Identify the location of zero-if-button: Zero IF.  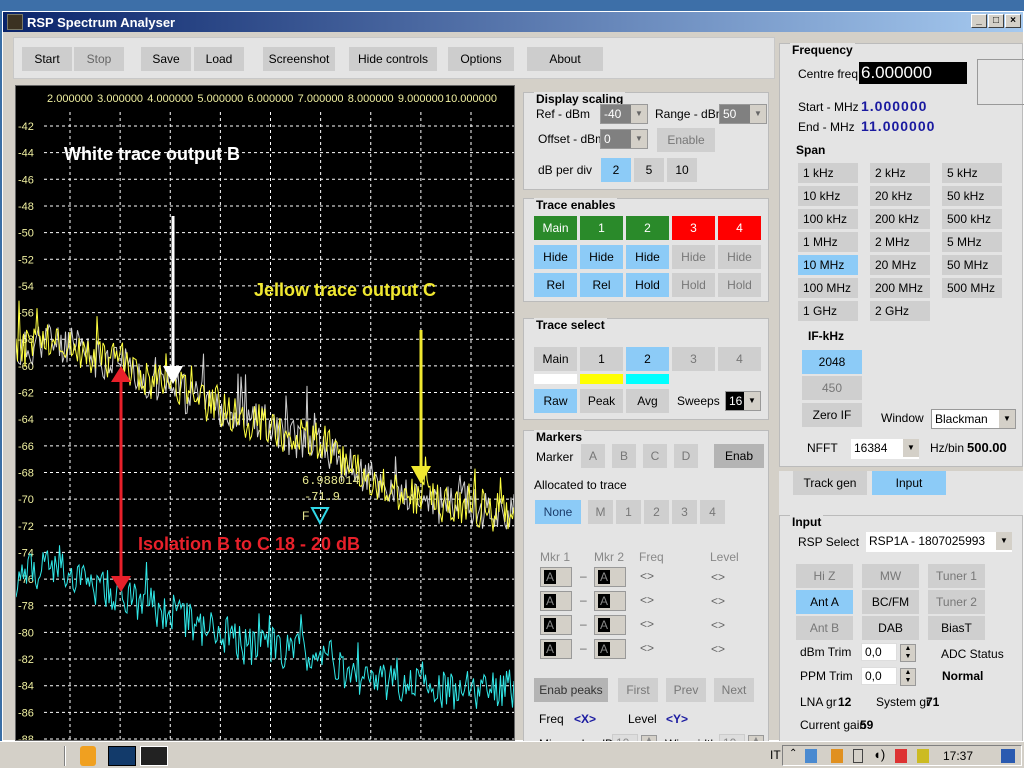
(832, 415).